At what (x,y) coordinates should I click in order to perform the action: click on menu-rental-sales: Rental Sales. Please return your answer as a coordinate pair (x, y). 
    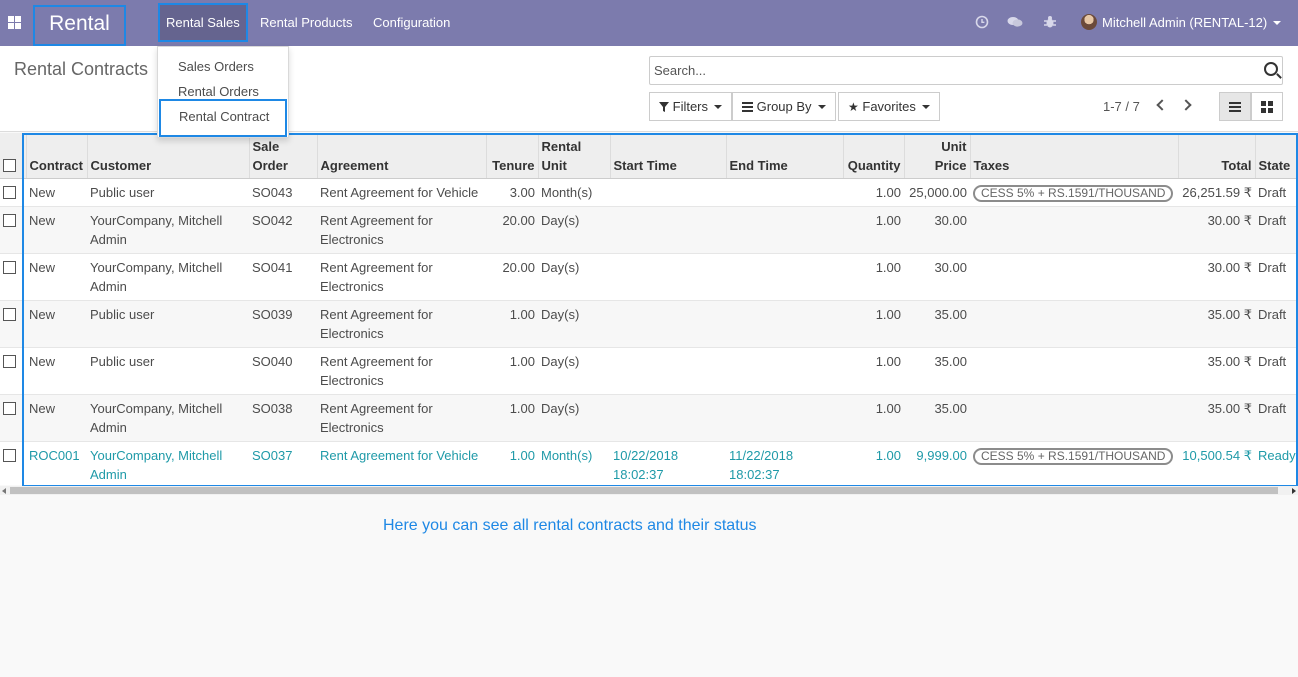
    Looking at the image, I should click on (203, 22).